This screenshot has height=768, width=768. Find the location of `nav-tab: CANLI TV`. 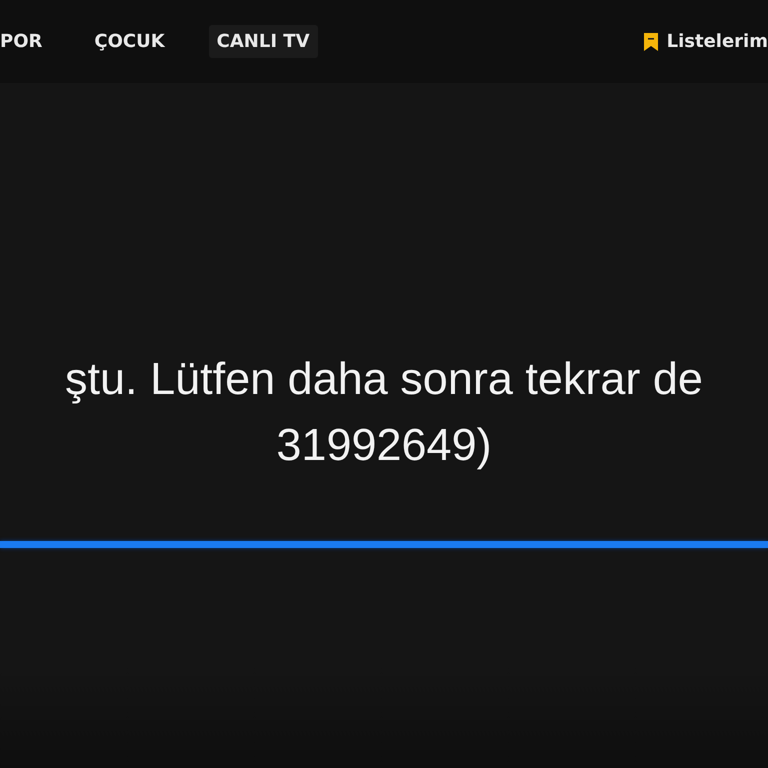

nav-tab: CANLI TV is located at coordinates (263, 41).